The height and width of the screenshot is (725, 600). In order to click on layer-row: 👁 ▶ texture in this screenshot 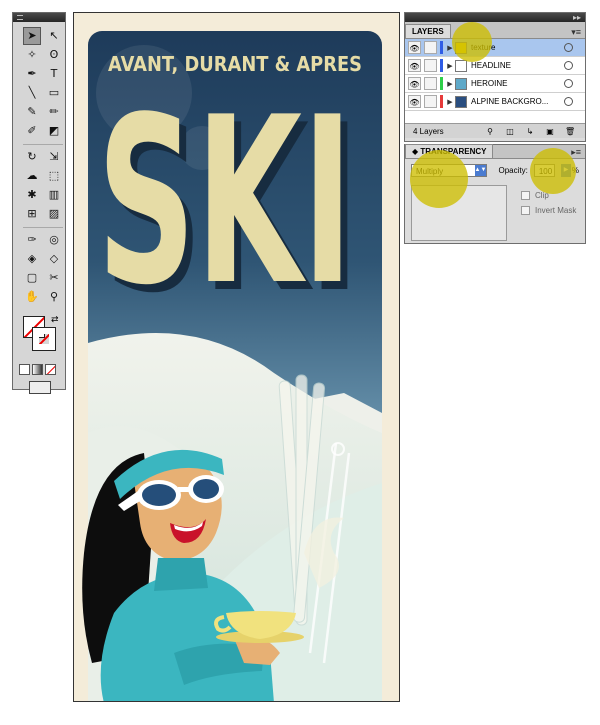, I will do `click(495, 48)`.